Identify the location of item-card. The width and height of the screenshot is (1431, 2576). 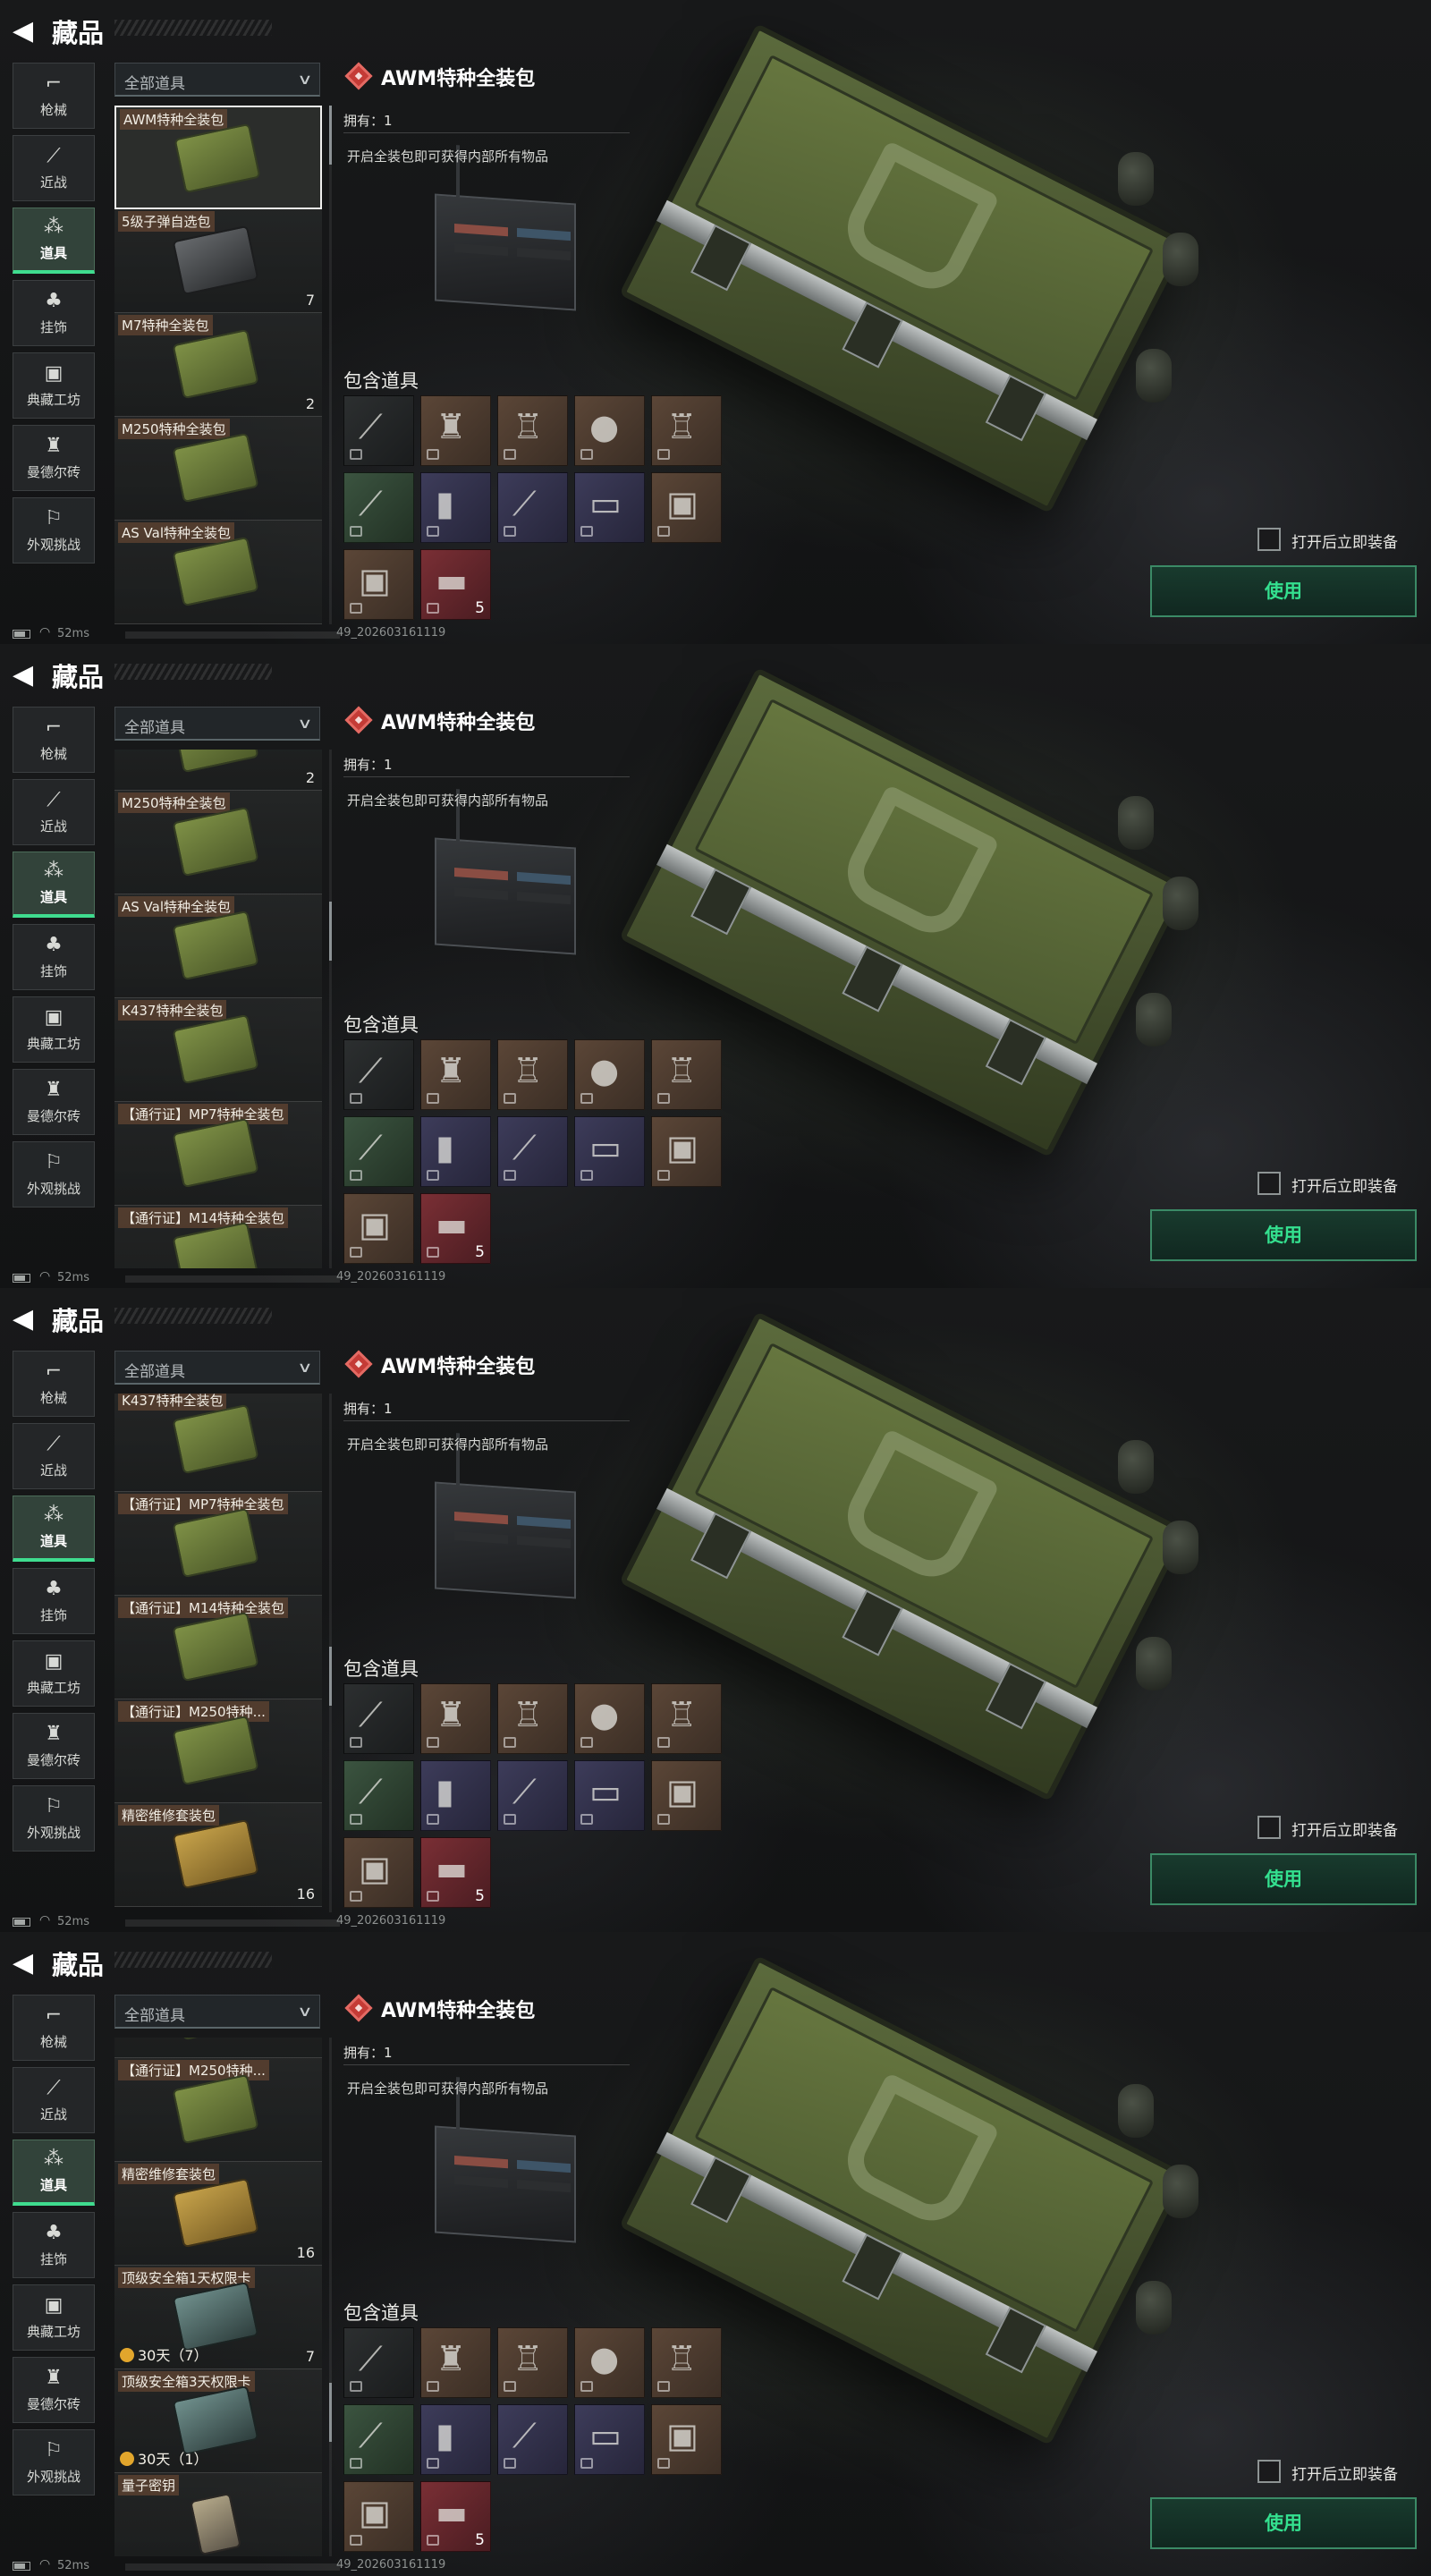
(218, 2048).